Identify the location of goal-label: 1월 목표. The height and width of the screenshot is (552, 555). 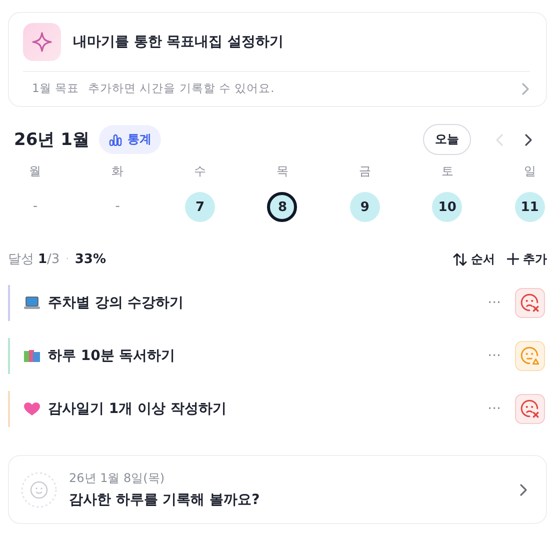
(55, 88).